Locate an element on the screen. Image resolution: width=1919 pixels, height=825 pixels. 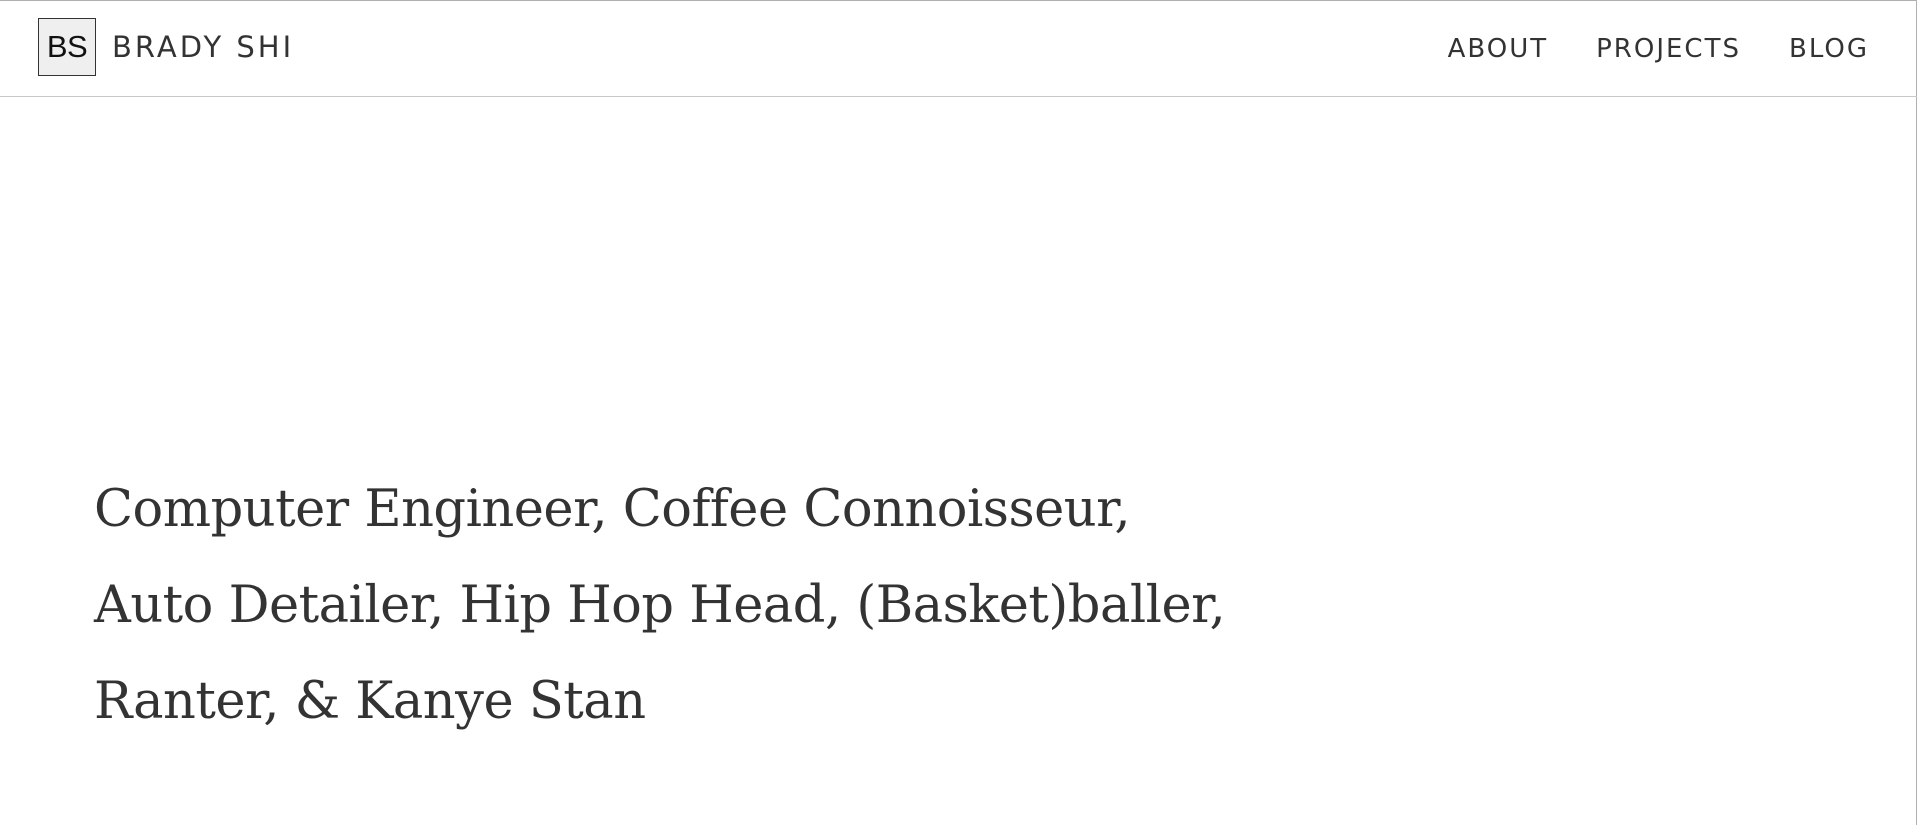
logo-text: BS is located at coordinates (67, 46).